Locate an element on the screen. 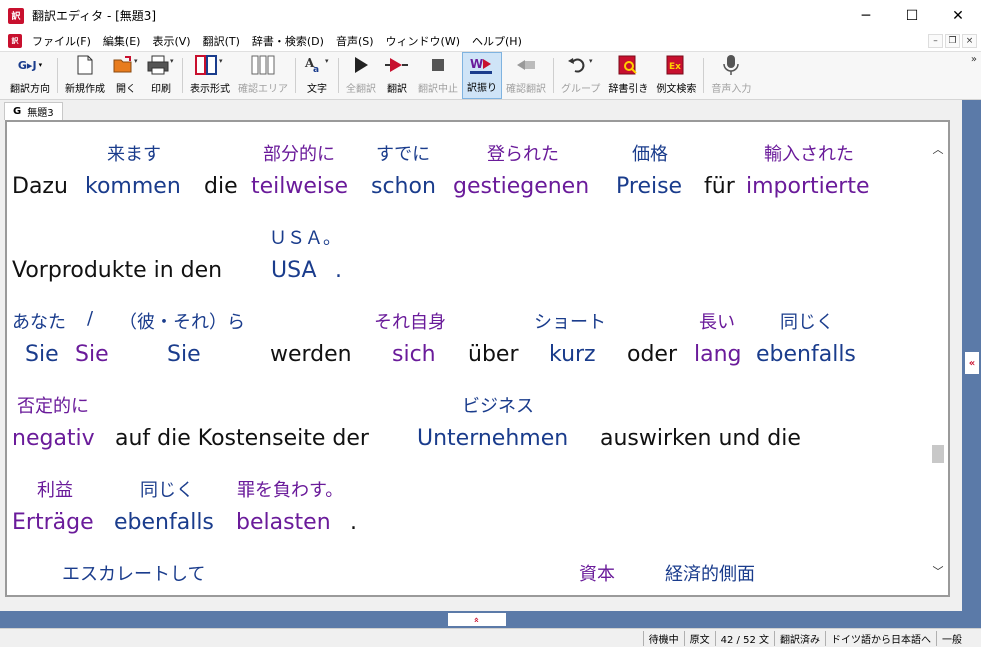 The height and width of the screenshot is (647, 981). new-document-button: 新規作成 is located at coordinates (85, 75).